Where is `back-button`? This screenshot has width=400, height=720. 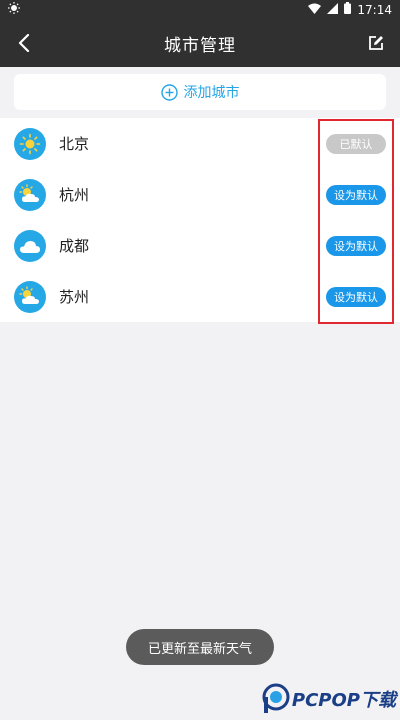
back-button is located at coordinates (24, 43).